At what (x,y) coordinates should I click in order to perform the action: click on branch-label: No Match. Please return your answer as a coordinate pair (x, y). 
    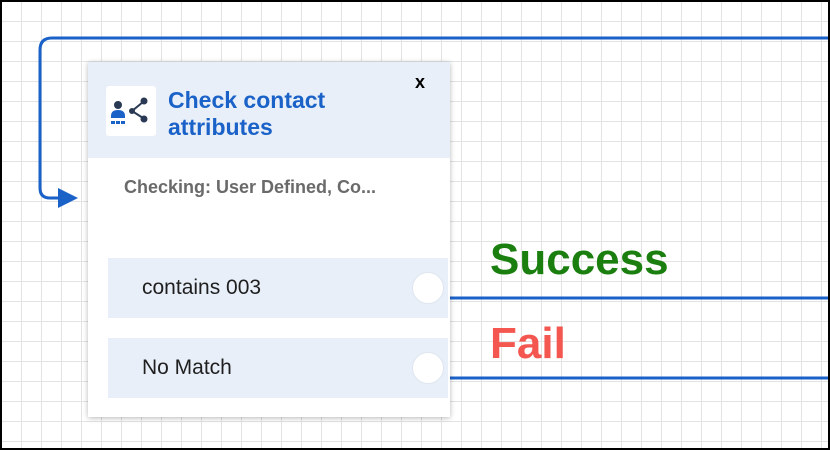
    Looking at the image, I should click on (187, 367).